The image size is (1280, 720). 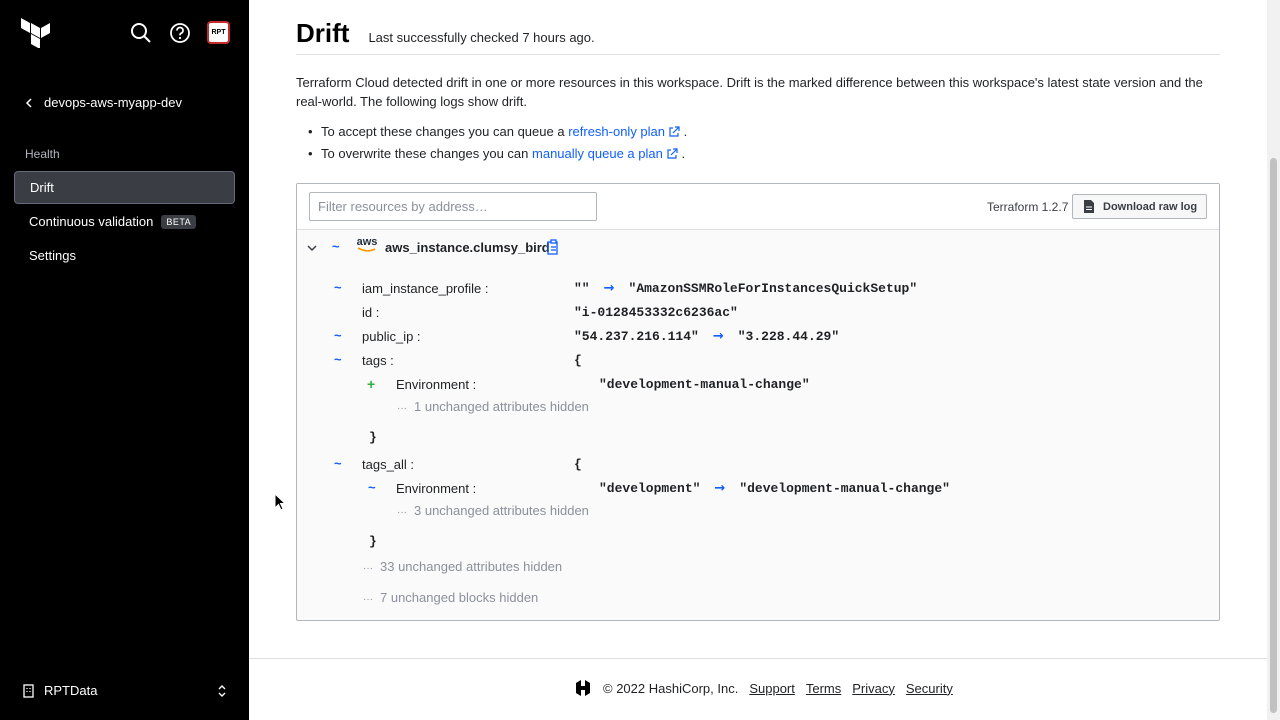 What do you see at coordinates (378, 360) in the screenshot?
I see `attr-key-tags: tags :` at bounding box center [378, 360].